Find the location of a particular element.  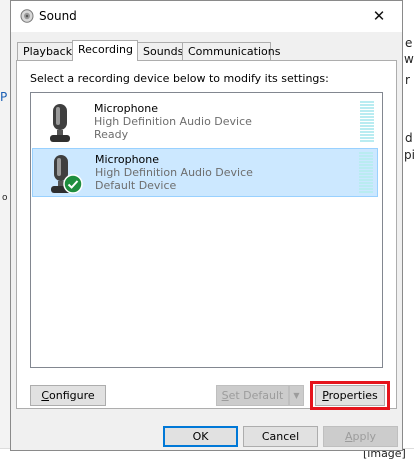

title-bar: Sound ✕ is located at coordinates (206, 16).